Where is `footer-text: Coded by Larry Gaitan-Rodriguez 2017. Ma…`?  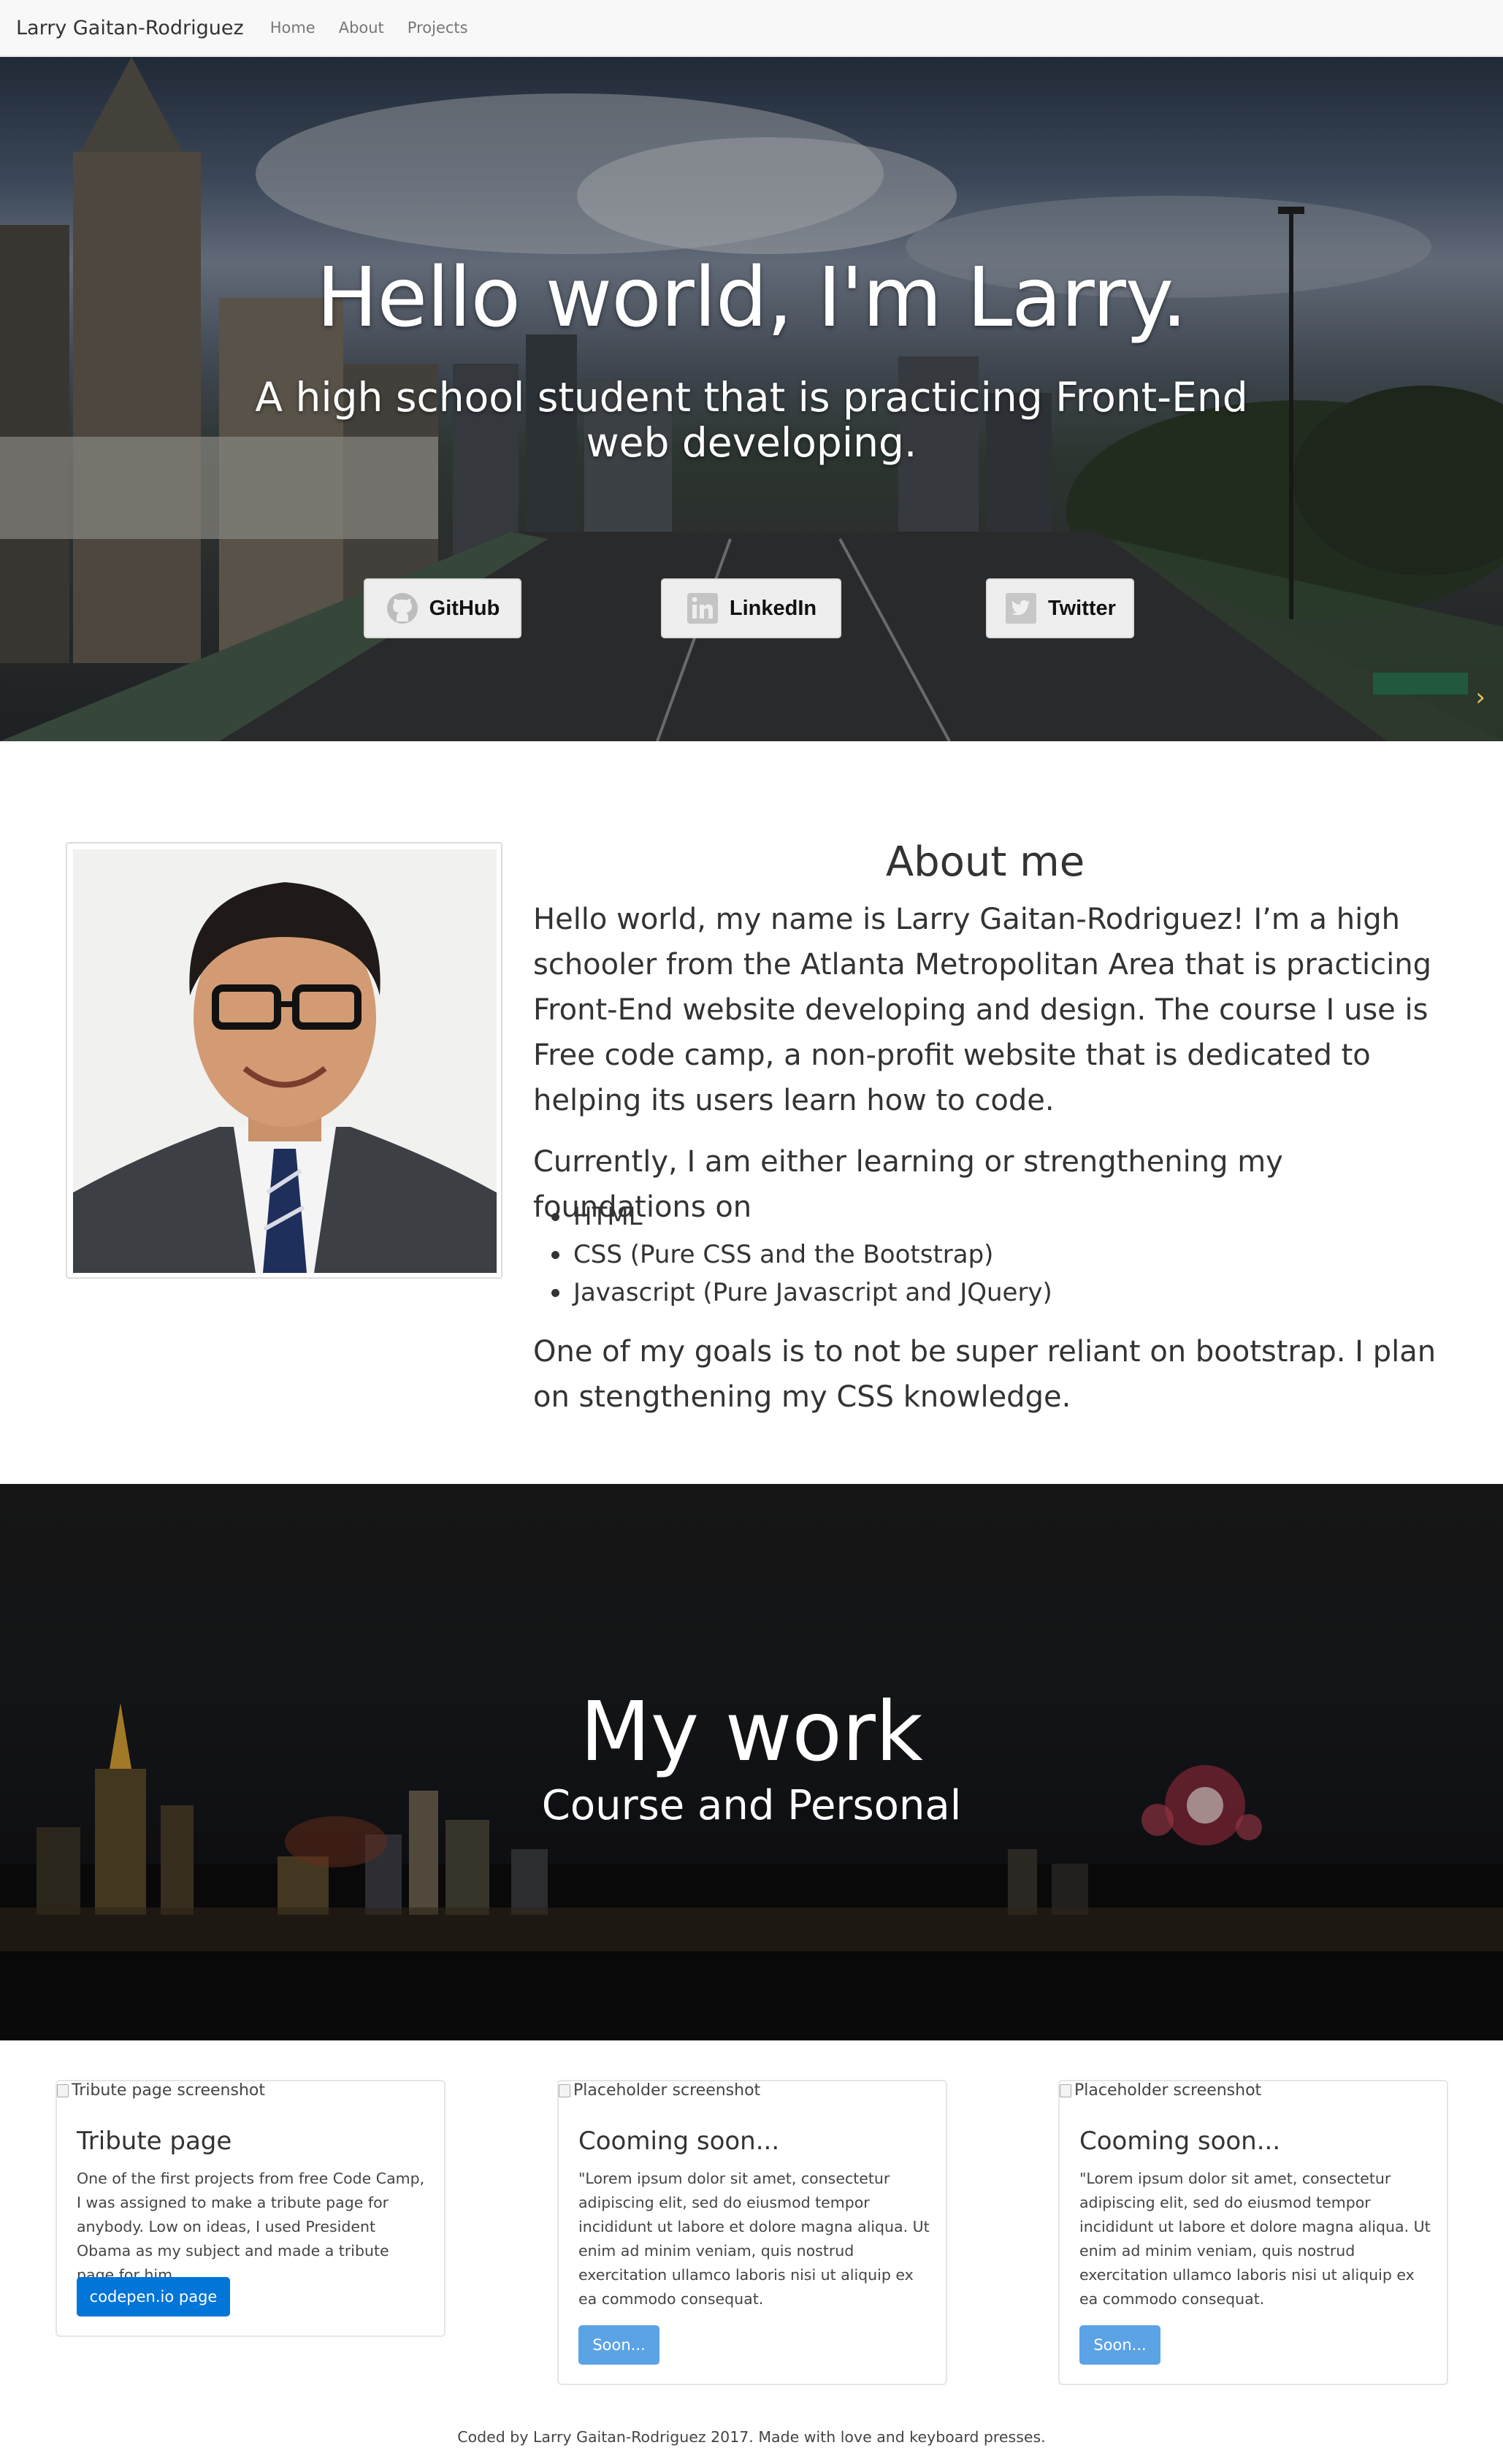 footer-text: Coded by Larry Gaitan-Rodriguez 2017. Ma… is located at coordinates (751, 2437).